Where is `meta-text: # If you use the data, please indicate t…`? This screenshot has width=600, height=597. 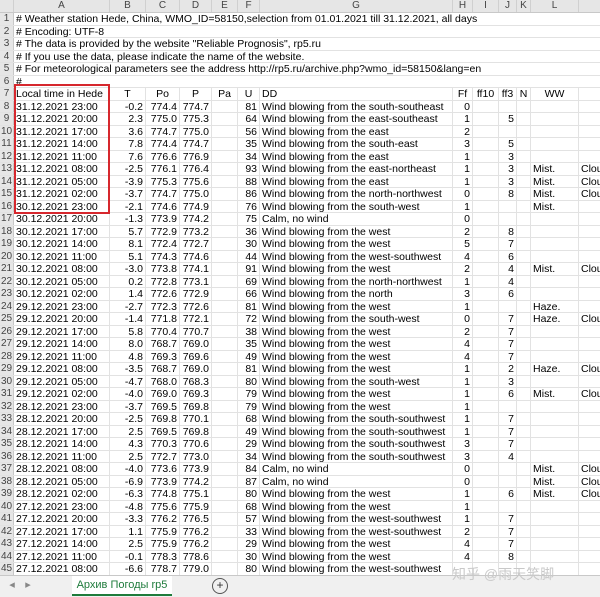
meta-text: # If you use the data, please indicate t… is located at coordinates (160, 57).